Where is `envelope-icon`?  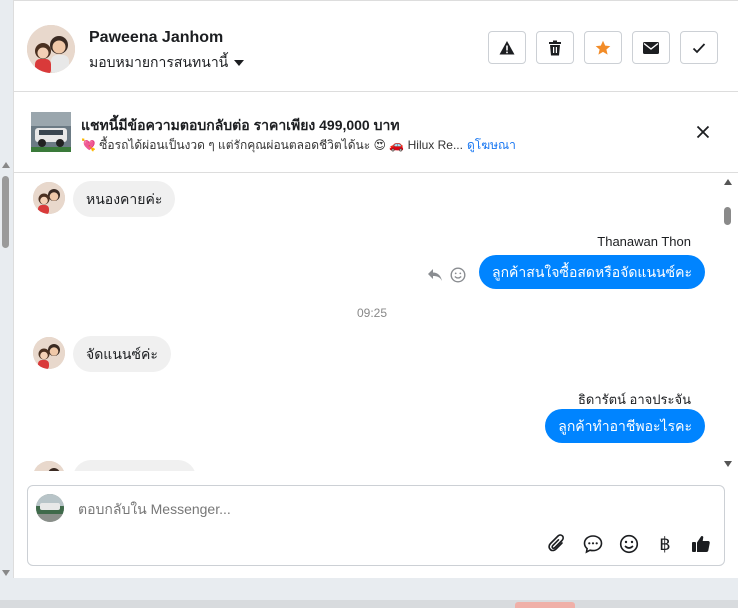 envelope-icon is located at coordinates (651, 47).